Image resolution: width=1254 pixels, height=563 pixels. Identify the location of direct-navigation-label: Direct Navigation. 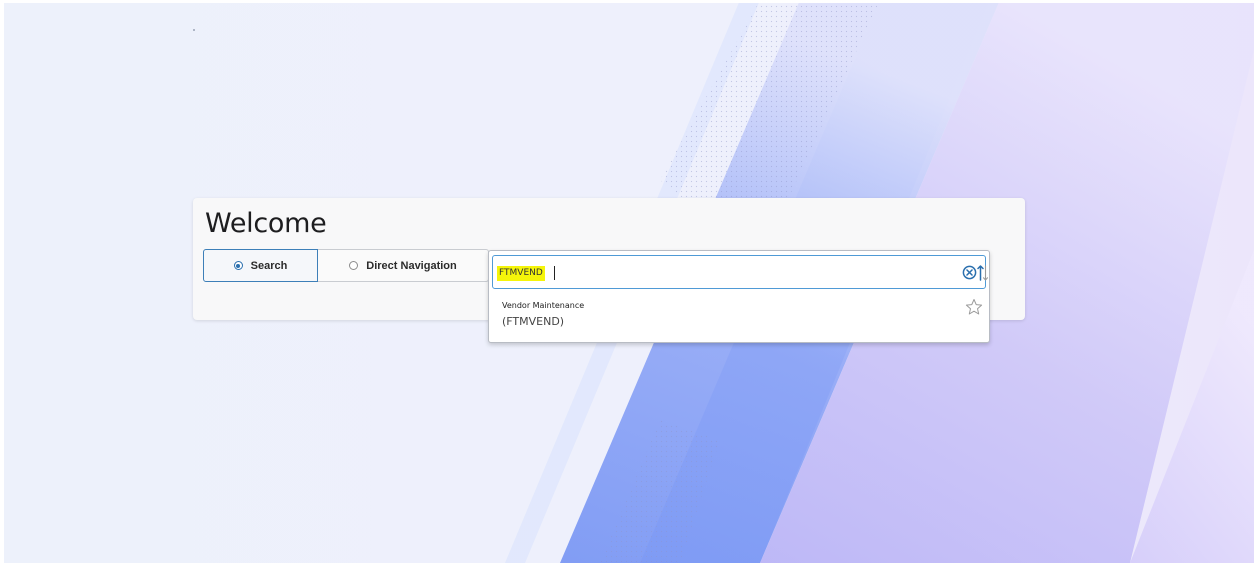
(411, 265).